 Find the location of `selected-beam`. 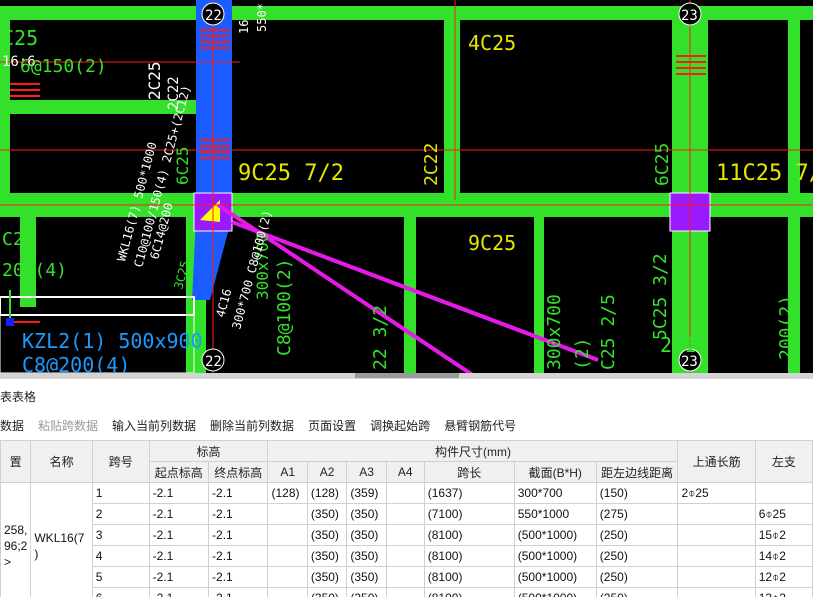

selected-beam is located at coordinates (214, 96).